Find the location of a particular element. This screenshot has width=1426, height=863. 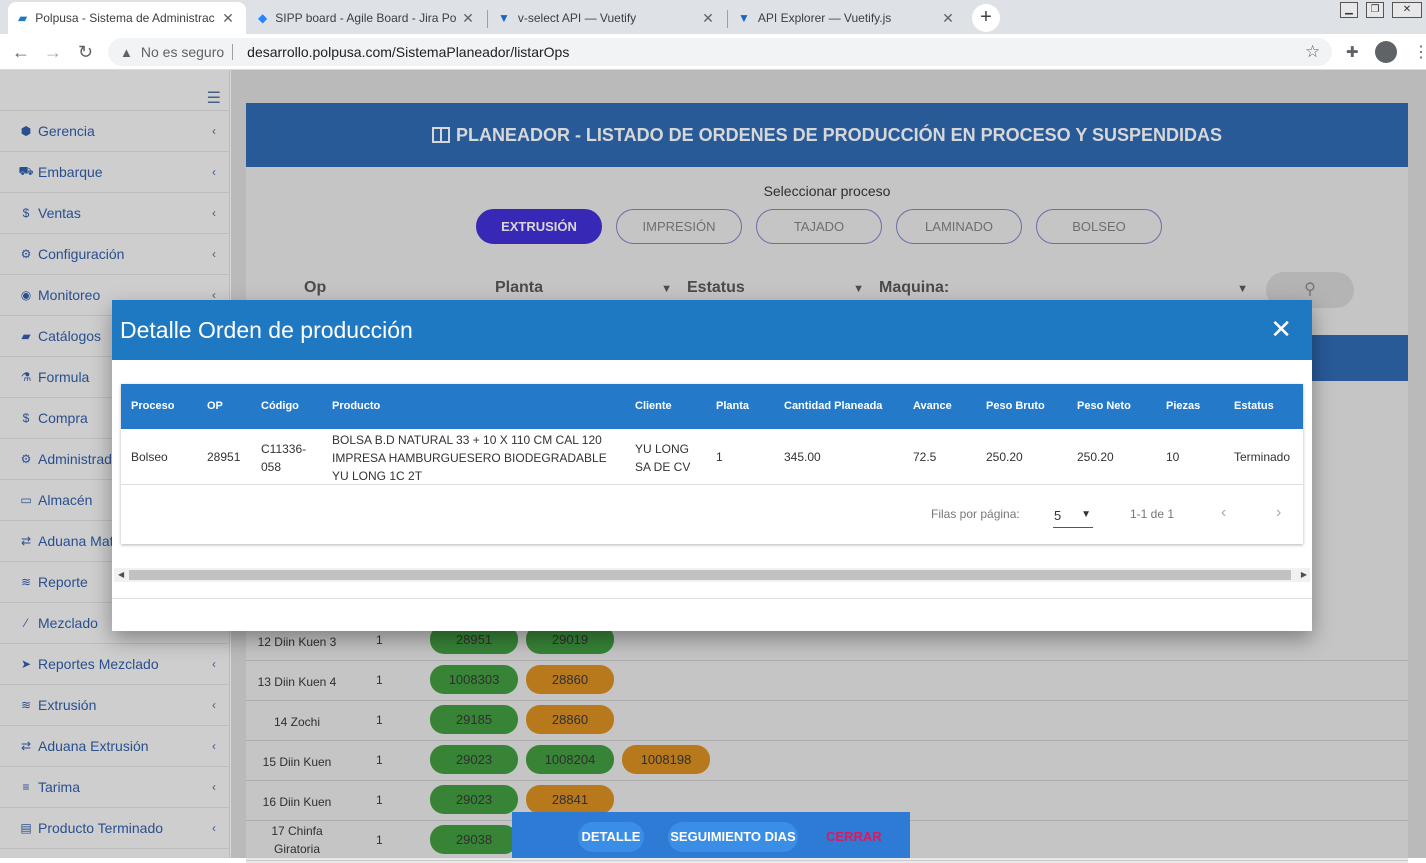

scroll-left-icon: ◀ is located at coordinates (121, 575).